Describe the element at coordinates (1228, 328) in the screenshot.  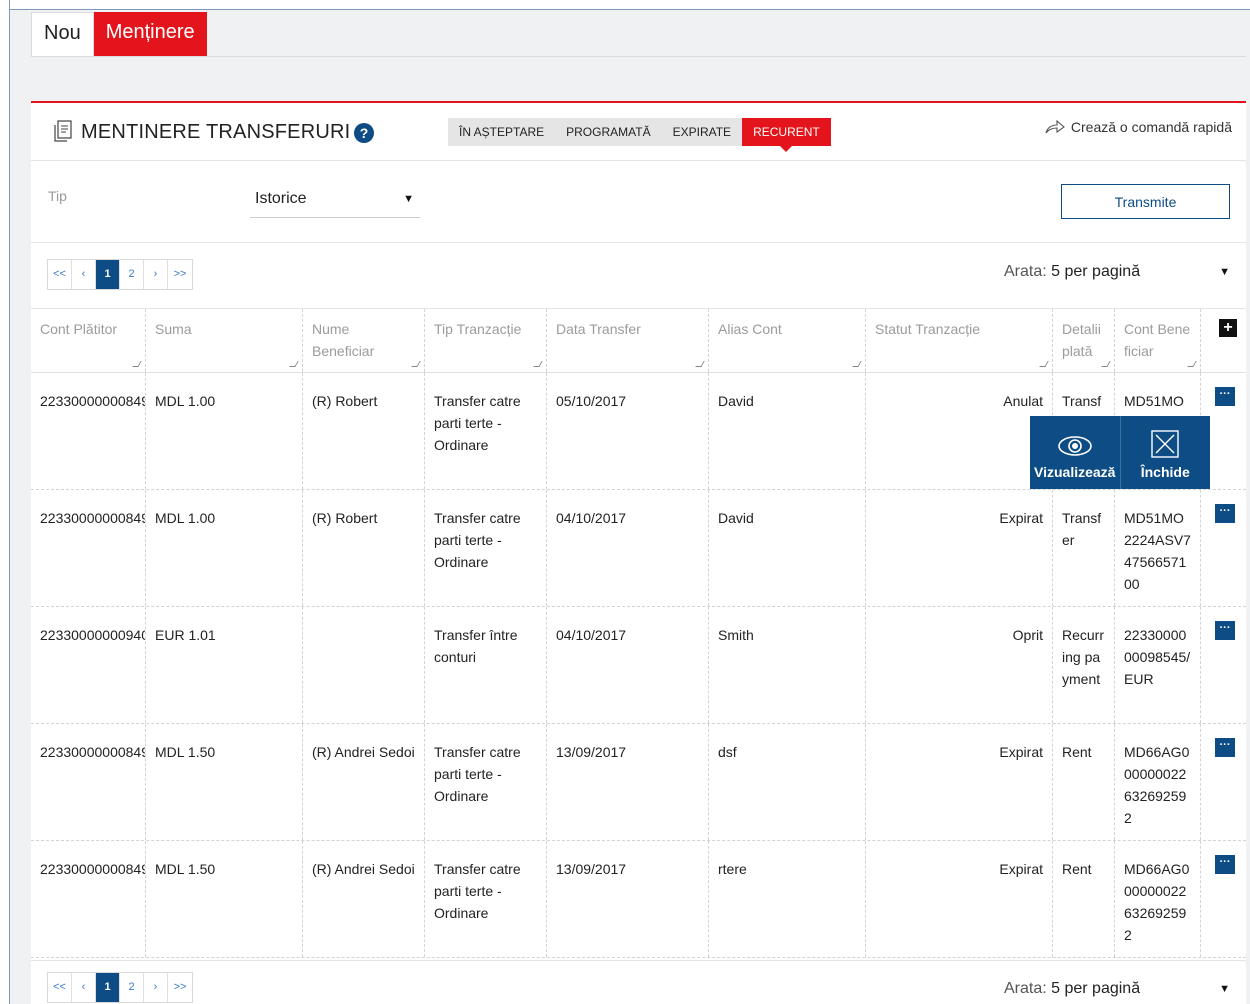
I see `add-column-button: +` at that location.